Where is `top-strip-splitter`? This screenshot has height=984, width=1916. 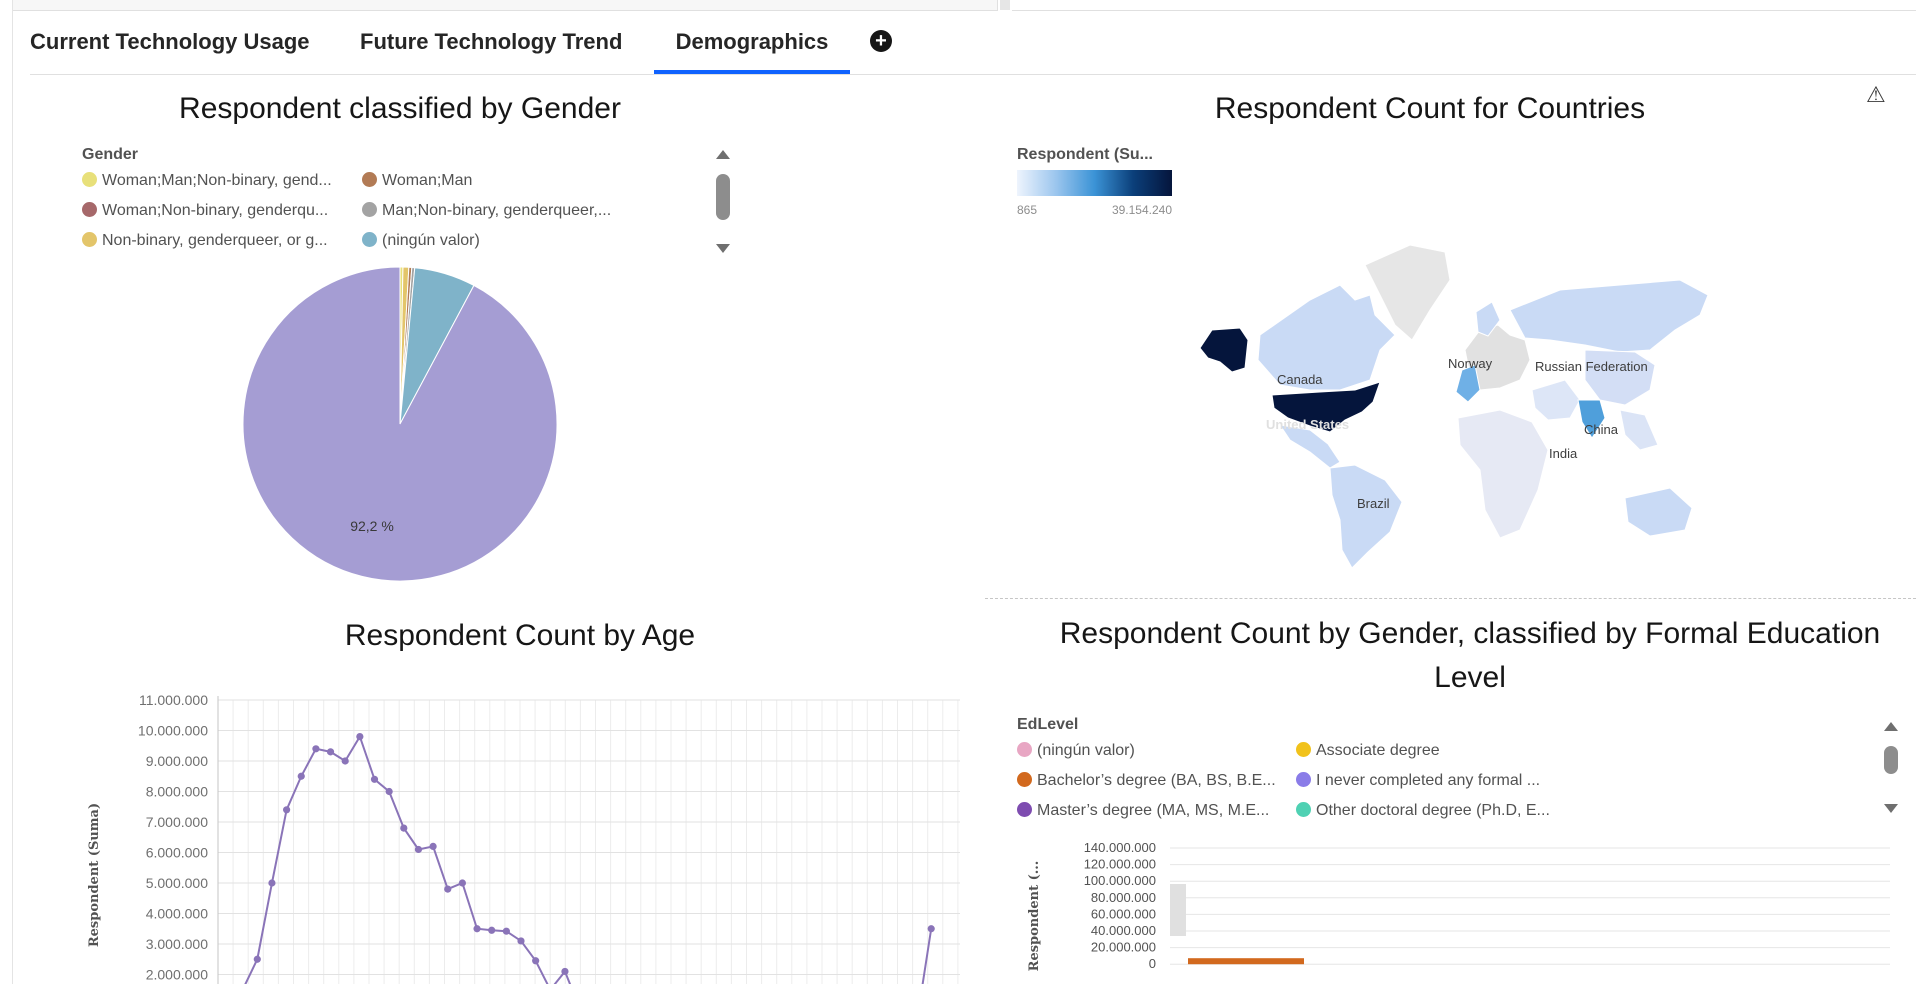
top-strip-splitter is located at coordinates (1005, 5).